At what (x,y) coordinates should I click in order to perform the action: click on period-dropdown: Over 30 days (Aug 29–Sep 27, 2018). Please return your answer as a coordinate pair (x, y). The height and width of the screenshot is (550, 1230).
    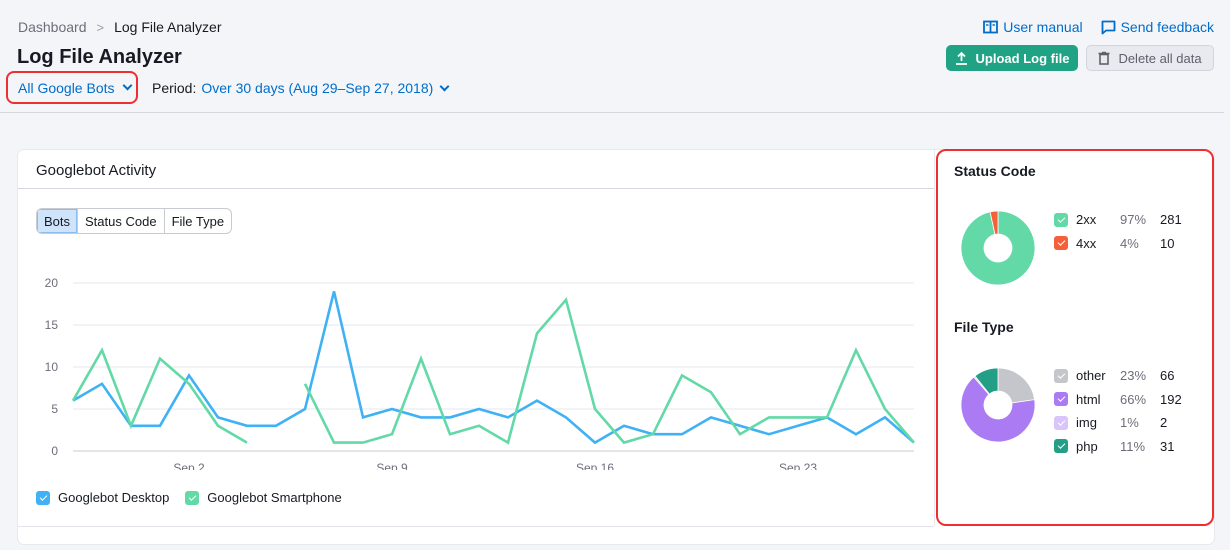
    Looking at the image, I should click on (317, 88).